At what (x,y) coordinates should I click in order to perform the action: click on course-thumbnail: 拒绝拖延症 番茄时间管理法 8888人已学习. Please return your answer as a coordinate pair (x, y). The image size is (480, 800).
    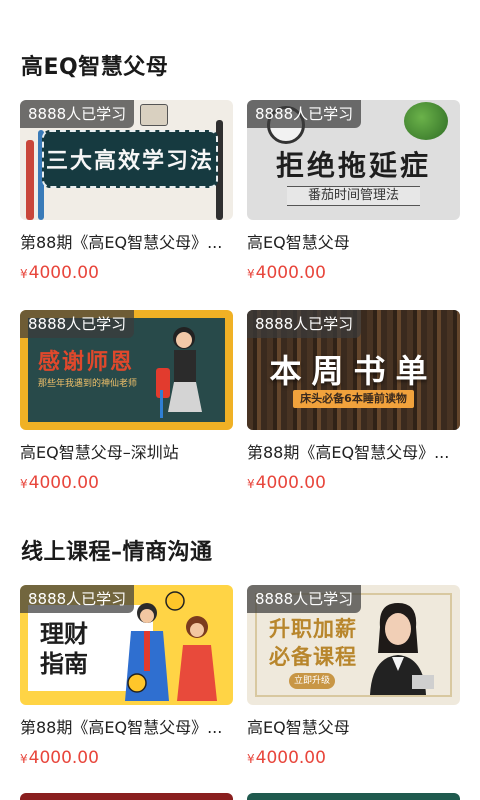
    Looking at the image, I should click on (353, 160).